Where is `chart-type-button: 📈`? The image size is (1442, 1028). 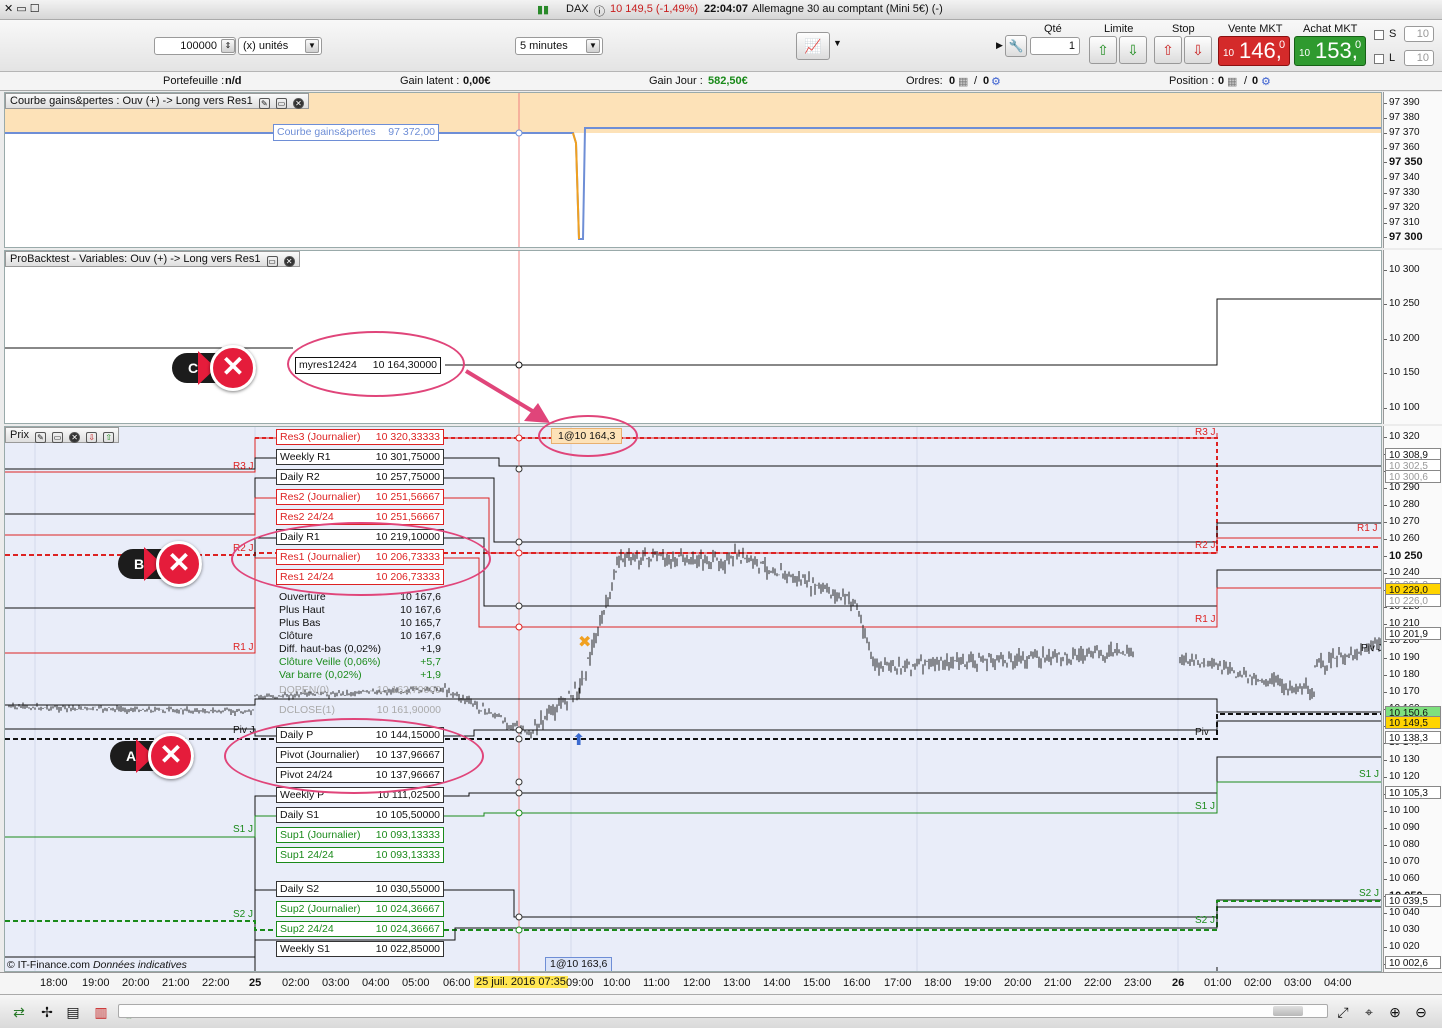
chart-type-button: 📈 is located at coordinates (813, 46).